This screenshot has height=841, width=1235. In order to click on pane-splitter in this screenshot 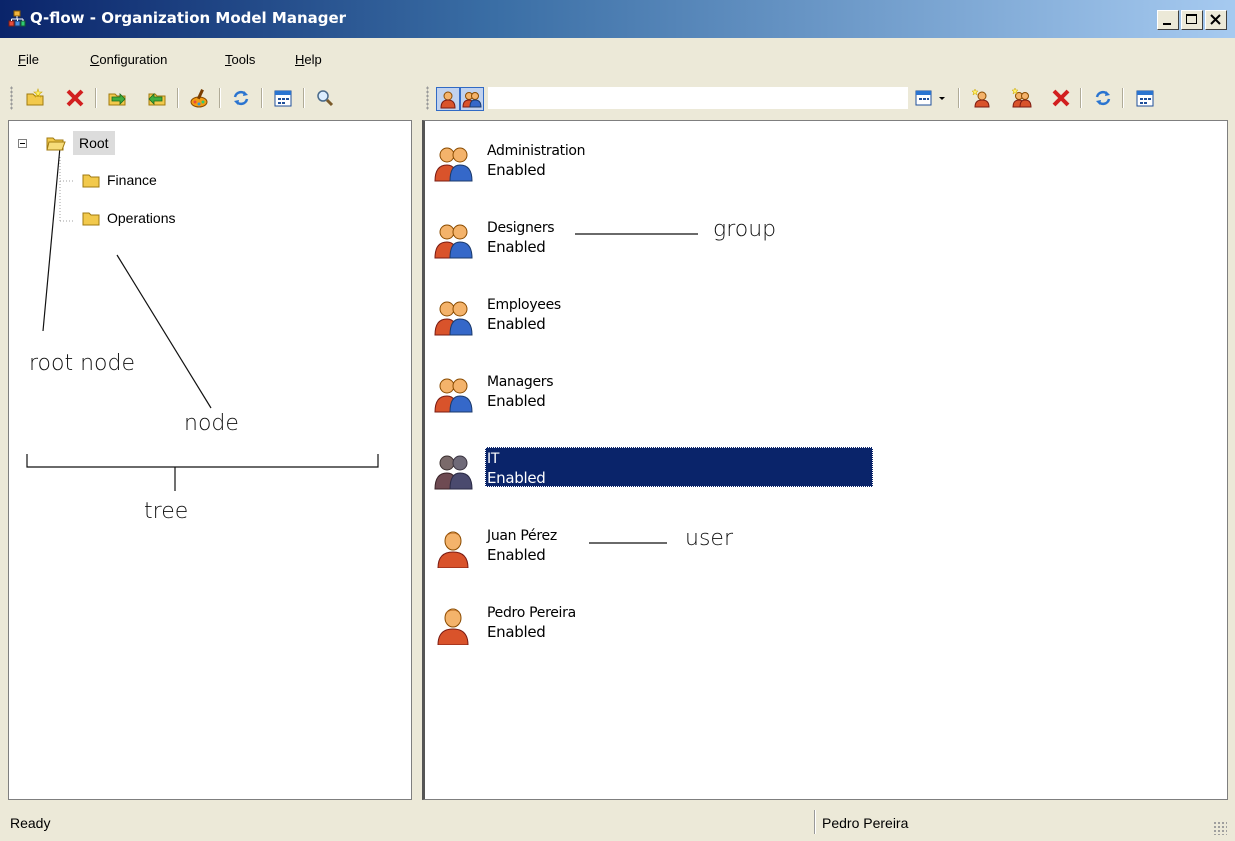, I will do `click(417, 460)`.